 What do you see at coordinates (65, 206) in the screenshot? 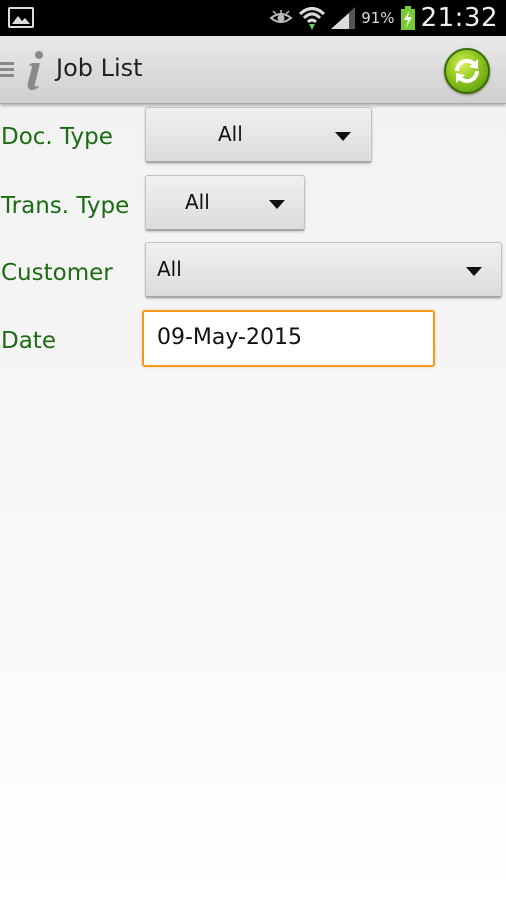
I see `trans-type-label: Trans. Type` at bounding box center [65, 206].